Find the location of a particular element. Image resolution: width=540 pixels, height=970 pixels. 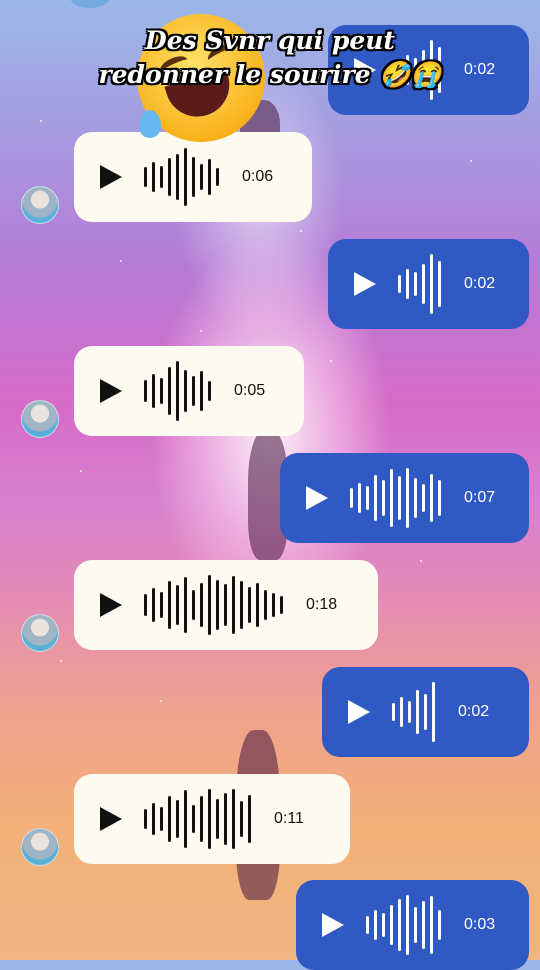

top-avatar-fragment is located at coordinates (90, 4).